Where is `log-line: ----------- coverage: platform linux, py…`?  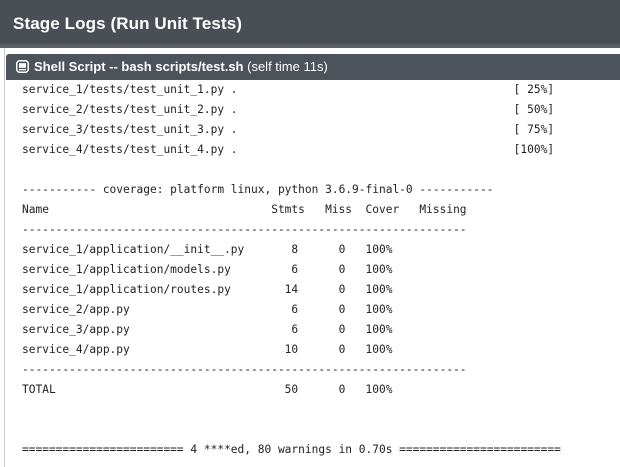 log-line: ----------- coverage: platform linux, py… is located at coordinates (258, 189).